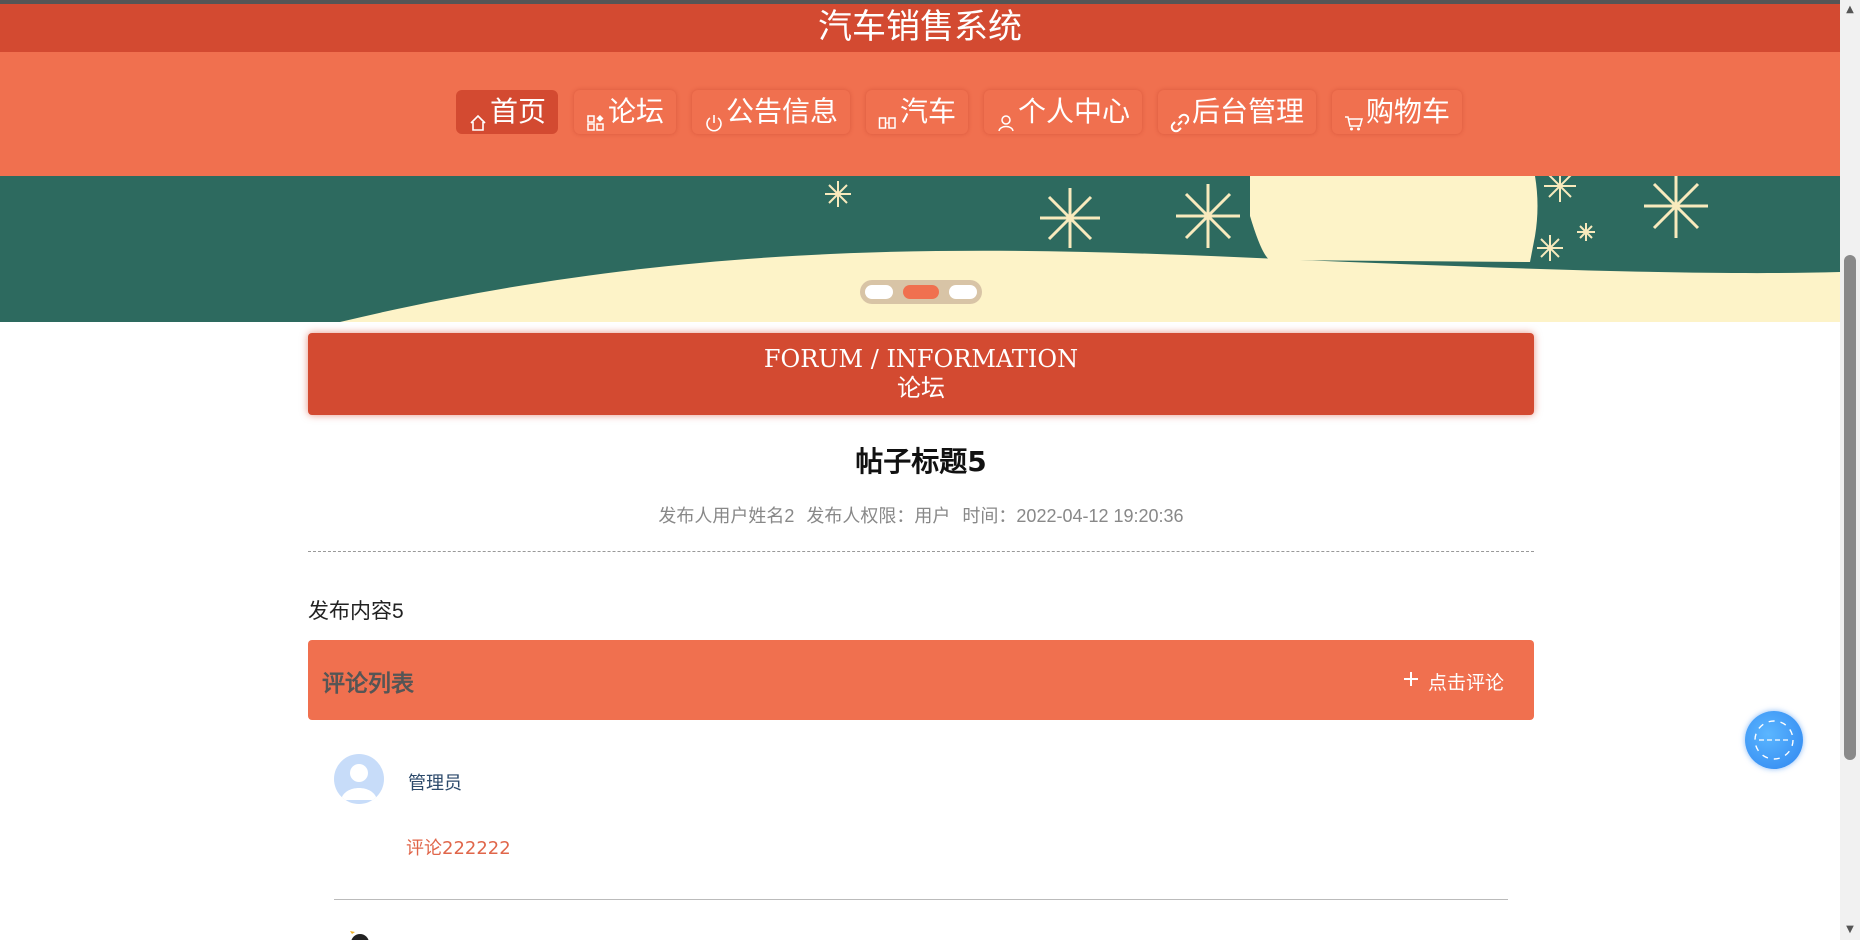  I want to click on app-title: 汽车销售系统, so click(920, 27).